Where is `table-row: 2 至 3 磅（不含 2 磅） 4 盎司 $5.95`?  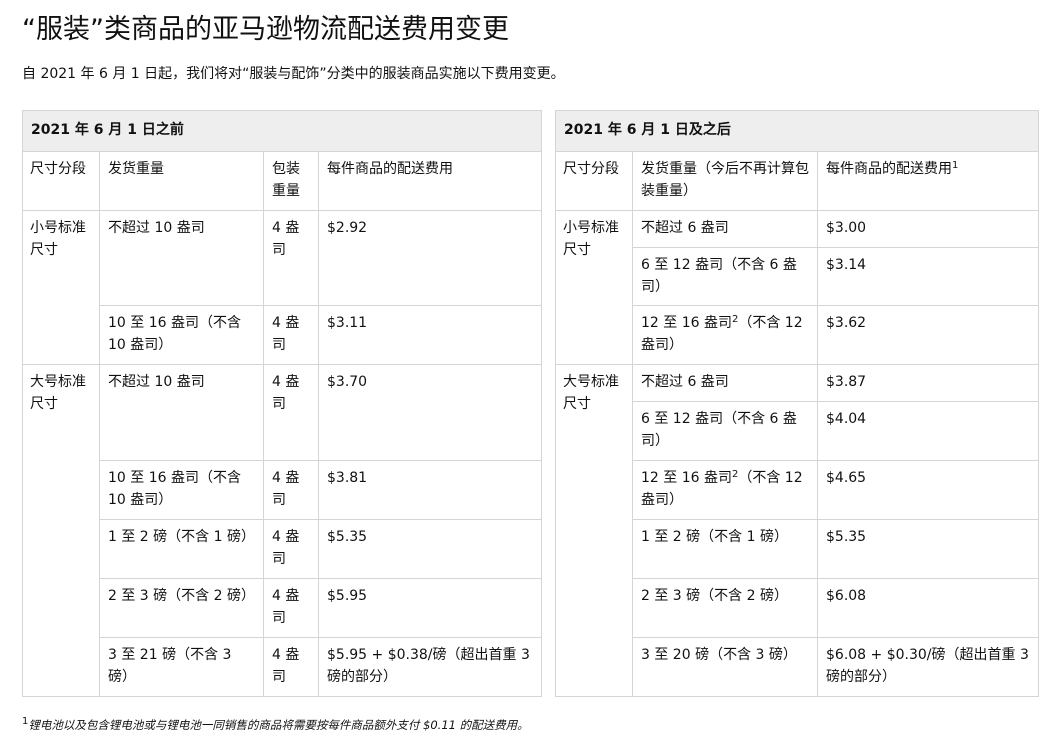 table-row: 2 至 3 磅（不含 2 磅） 4 盎司 $5.95 is located at coordinates (283, 608).